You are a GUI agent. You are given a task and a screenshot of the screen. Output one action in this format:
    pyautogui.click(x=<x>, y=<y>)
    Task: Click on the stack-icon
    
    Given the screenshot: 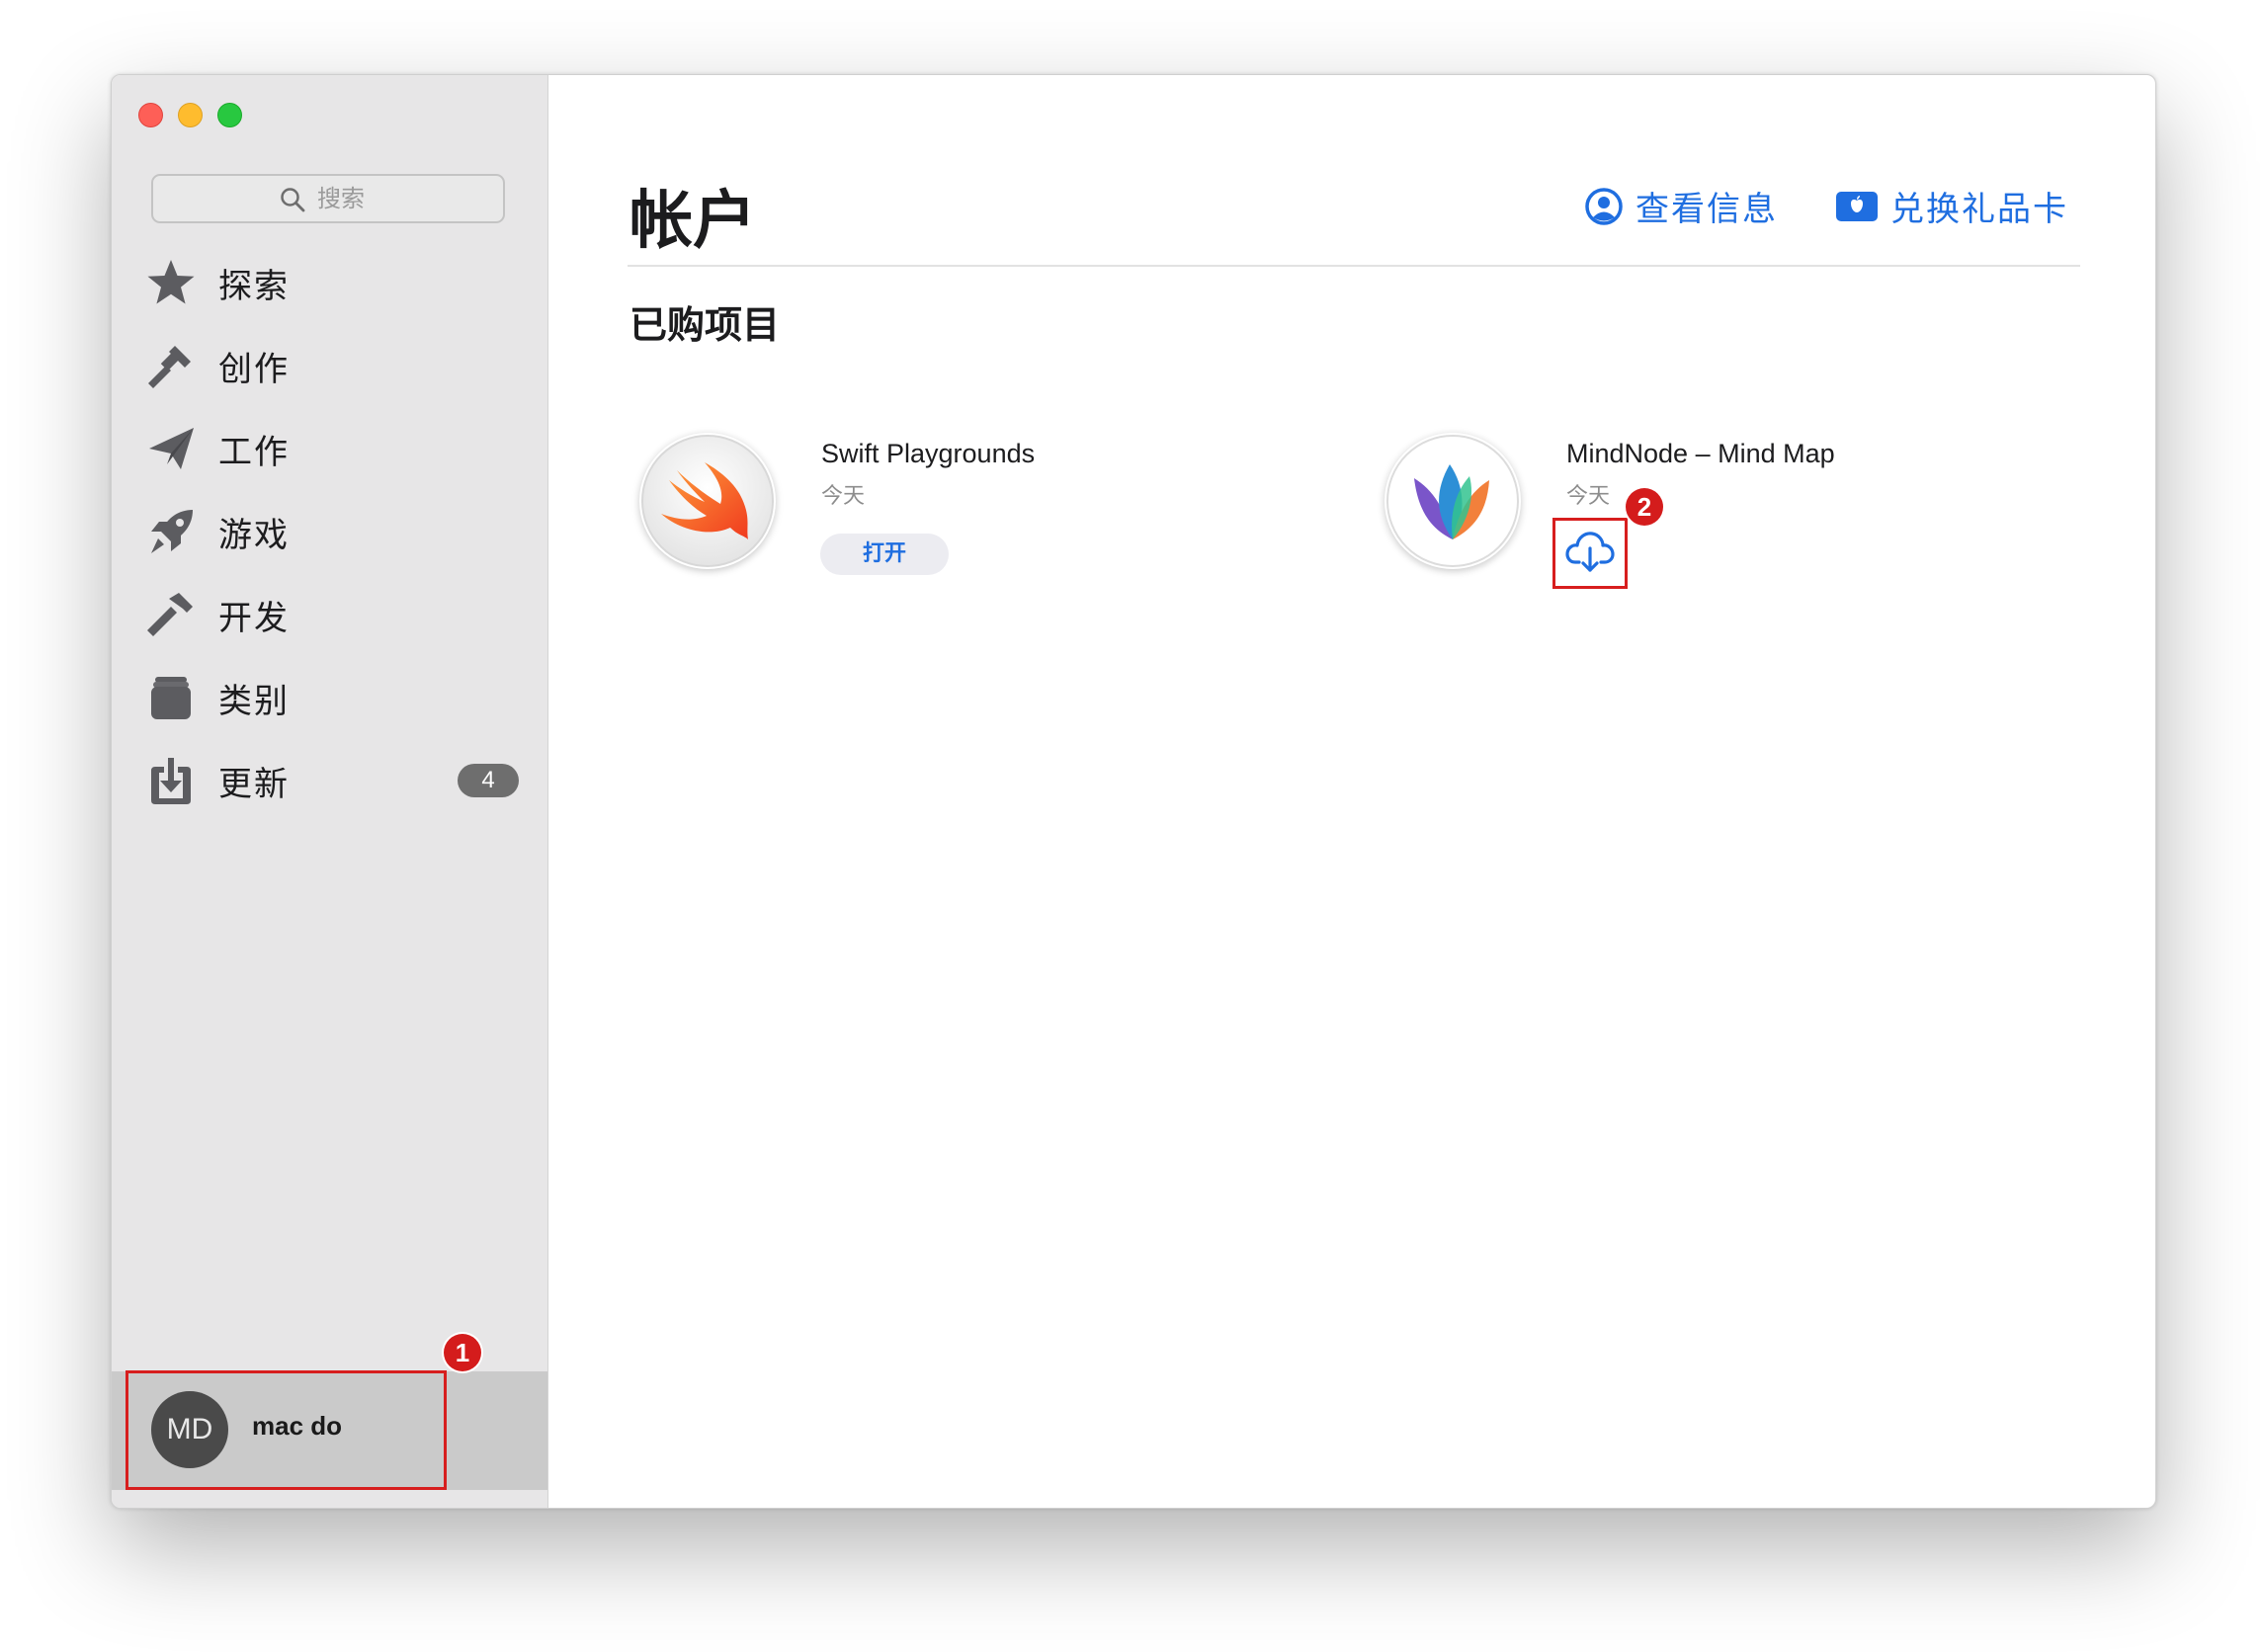 What is the action you would take?
    pyautogui.click(x=171, y=697)
    